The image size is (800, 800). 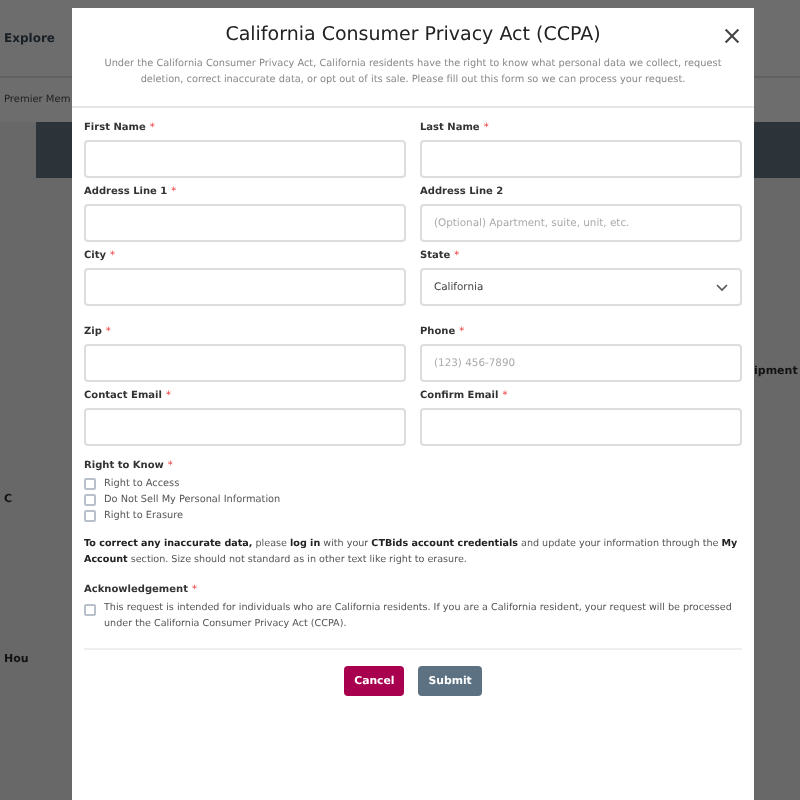 I want to click on dialog-title: California Consumer Privacy Act (CCPA), so click(x=413, y=35).